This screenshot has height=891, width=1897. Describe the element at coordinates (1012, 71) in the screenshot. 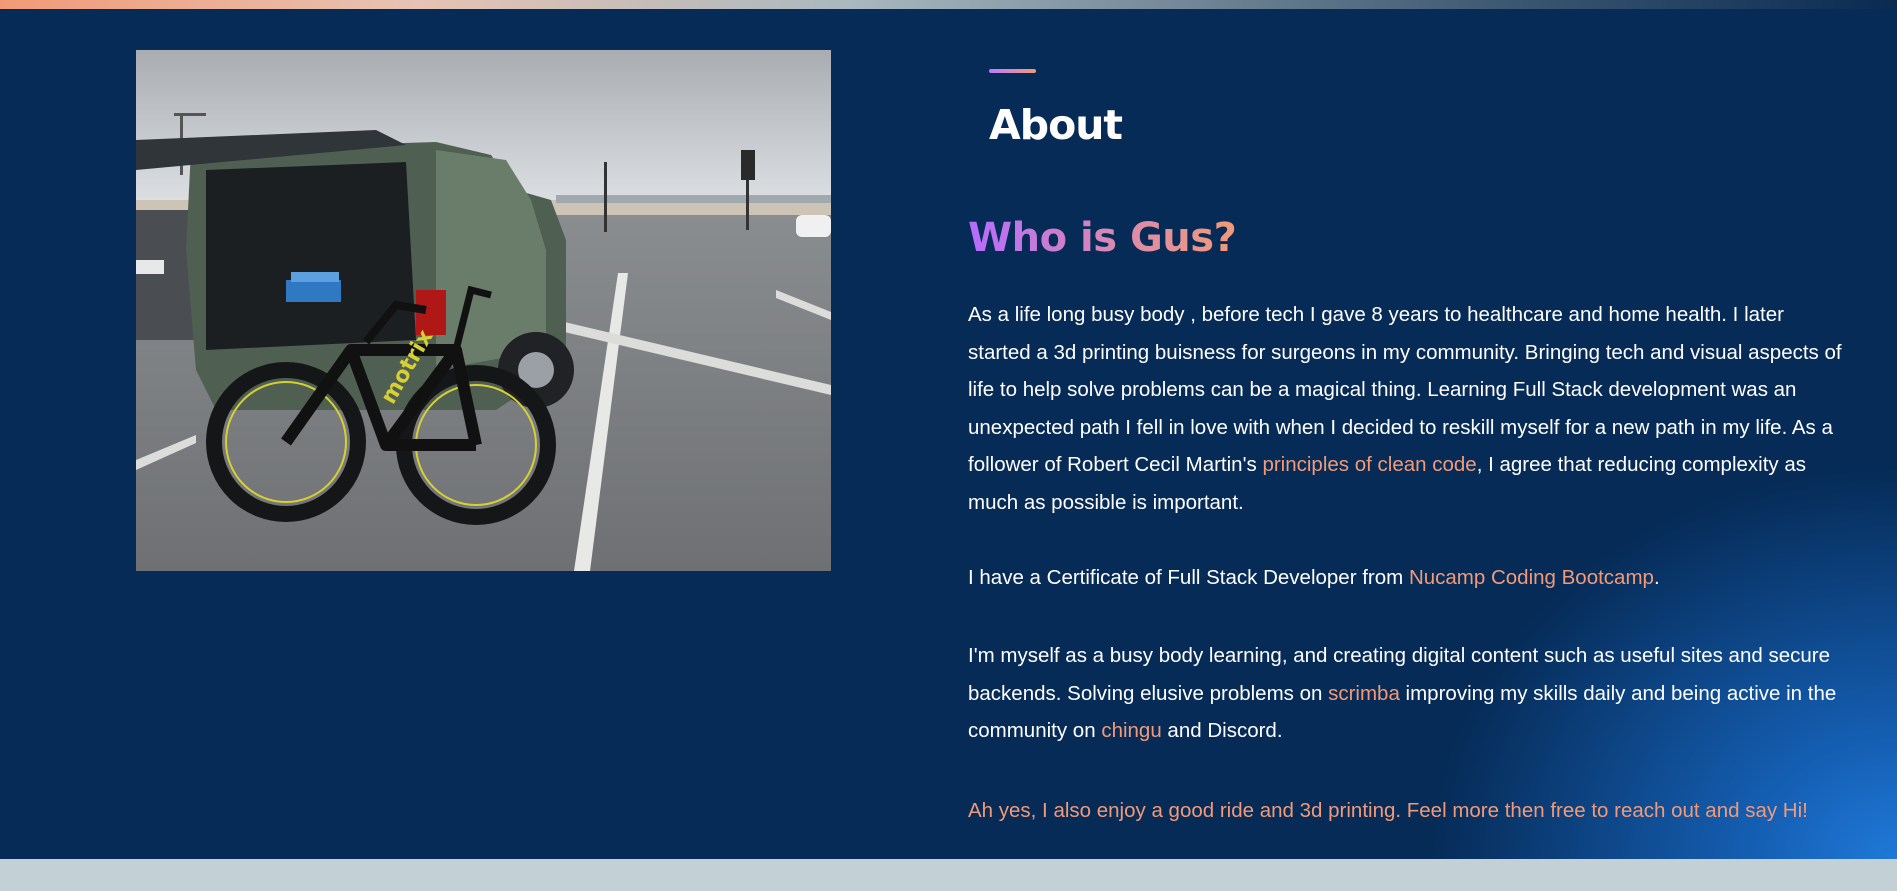

I see `about-accent-line` at that location.